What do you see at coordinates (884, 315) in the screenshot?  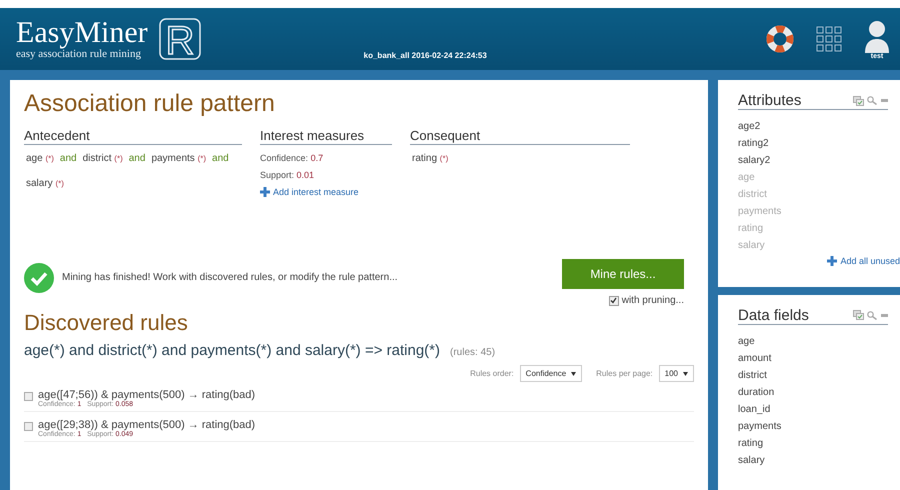 I see `minimize-icon` at bounding box center [884, 315].